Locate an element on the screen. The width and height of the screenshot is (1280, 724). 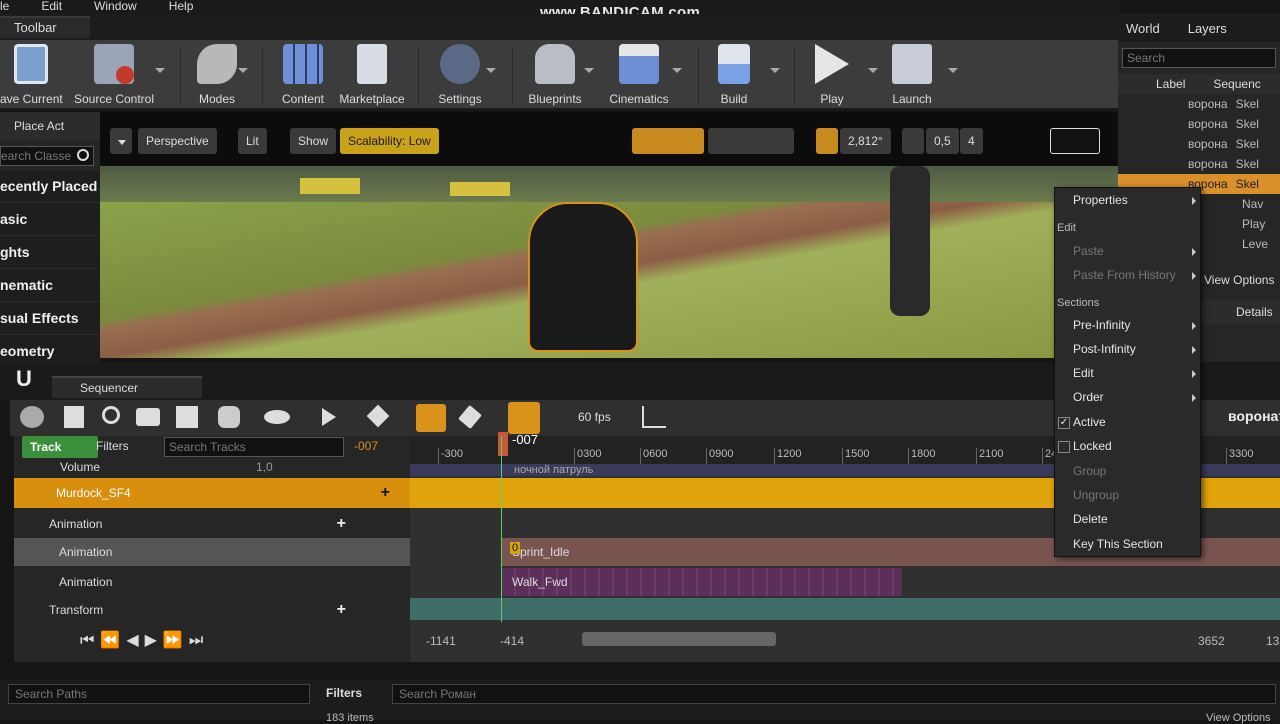
menu-locked: Locked is located at coordinates (1092, 446).